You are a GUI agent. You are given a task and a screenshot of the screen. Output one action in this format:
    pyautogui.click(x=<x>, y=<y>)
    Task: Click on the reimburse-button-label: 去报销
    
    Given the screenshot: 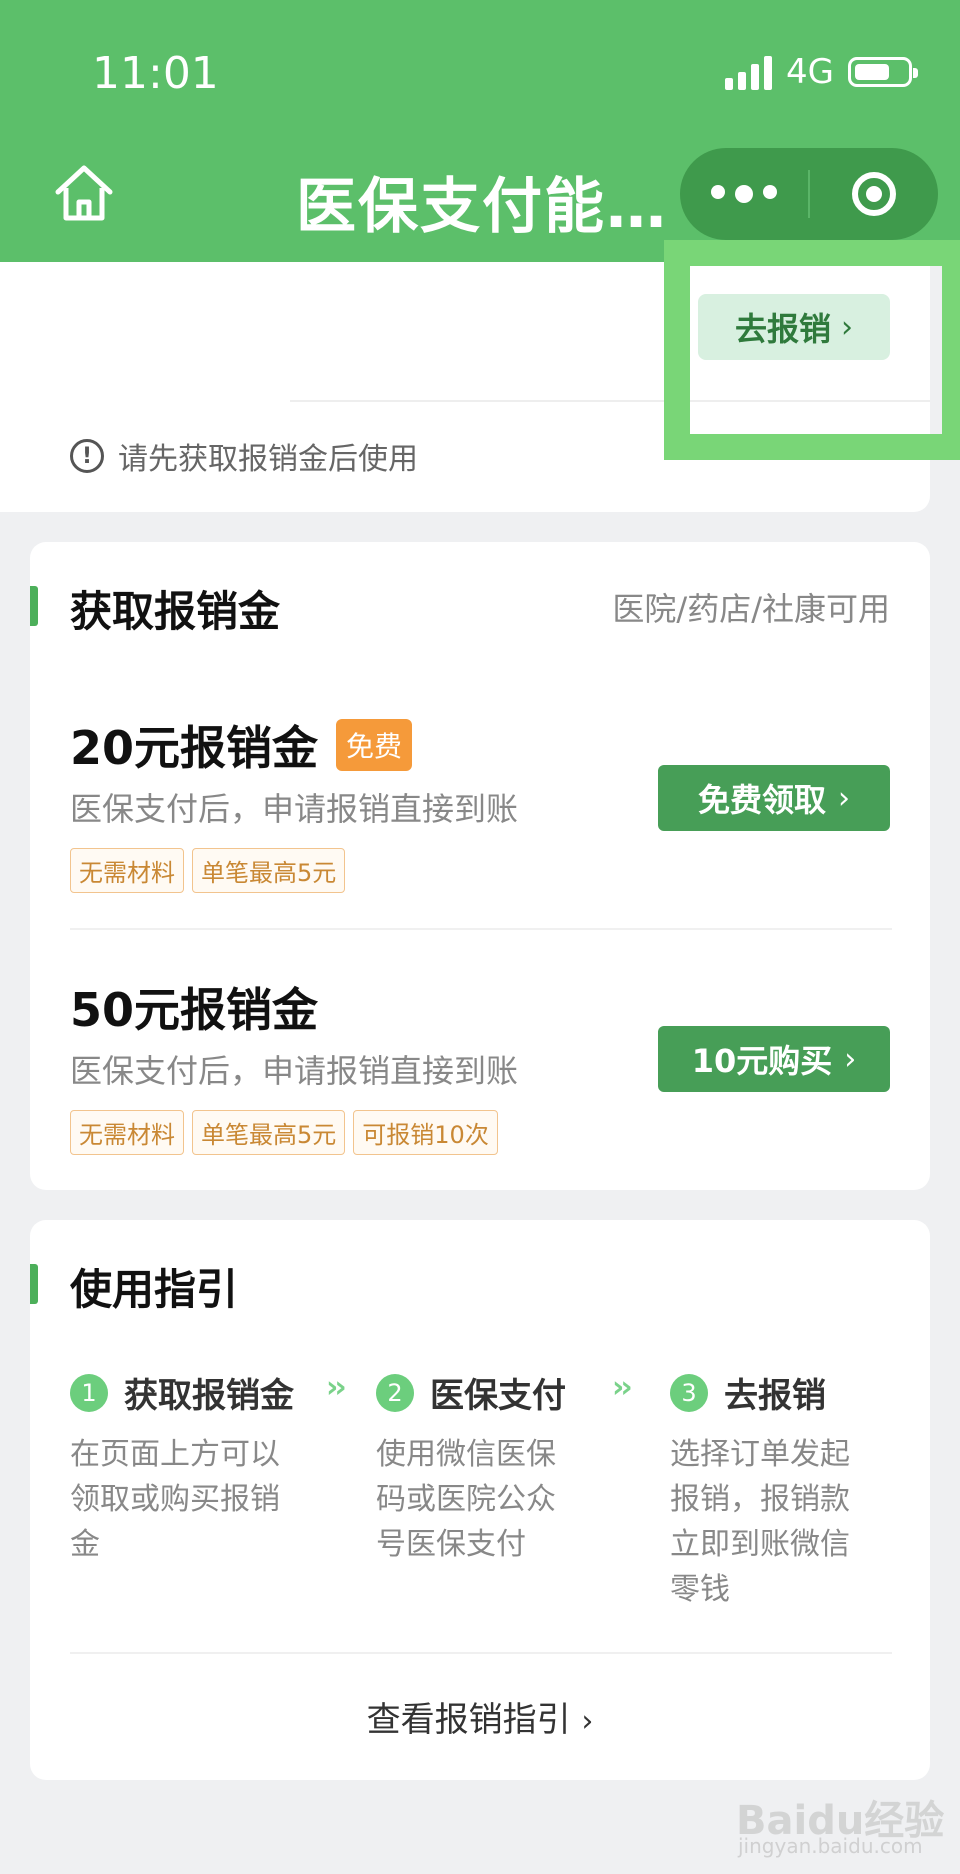 What is the action you would take?
    pyautogui.click(x=782, y=329)
    